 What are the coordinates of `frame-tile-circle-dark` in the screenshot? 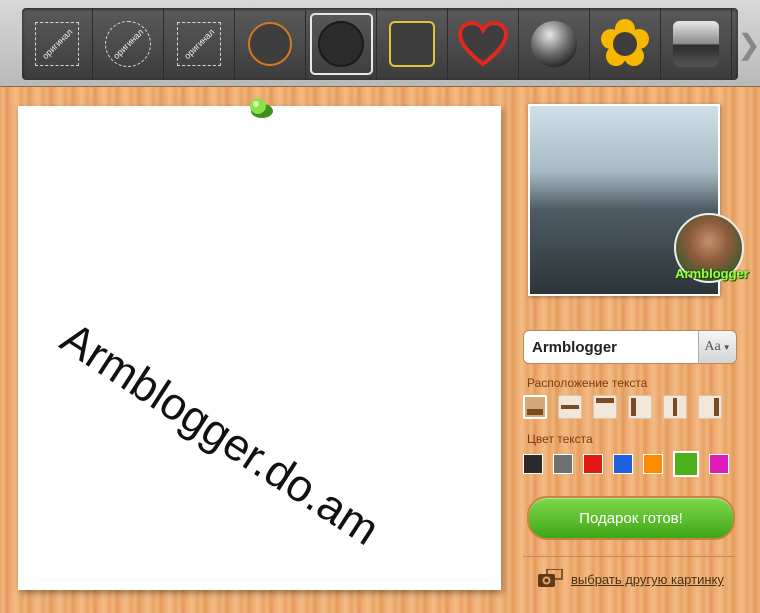 It's located at (341, 44).